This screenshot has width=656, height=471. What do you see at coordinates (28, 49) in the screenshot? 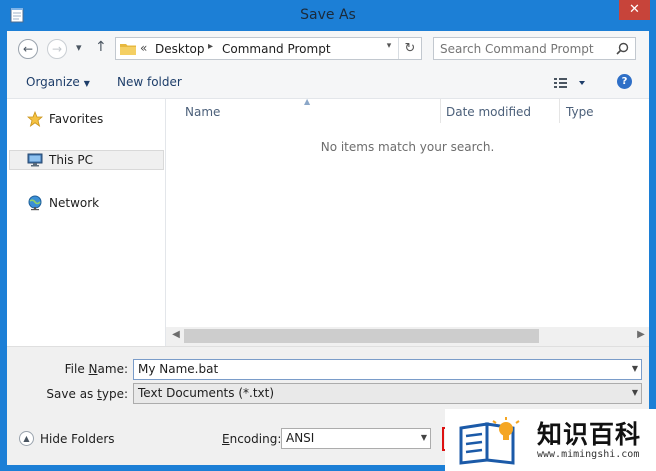
I see `back-button: ←` at bounding box center [28, 49].